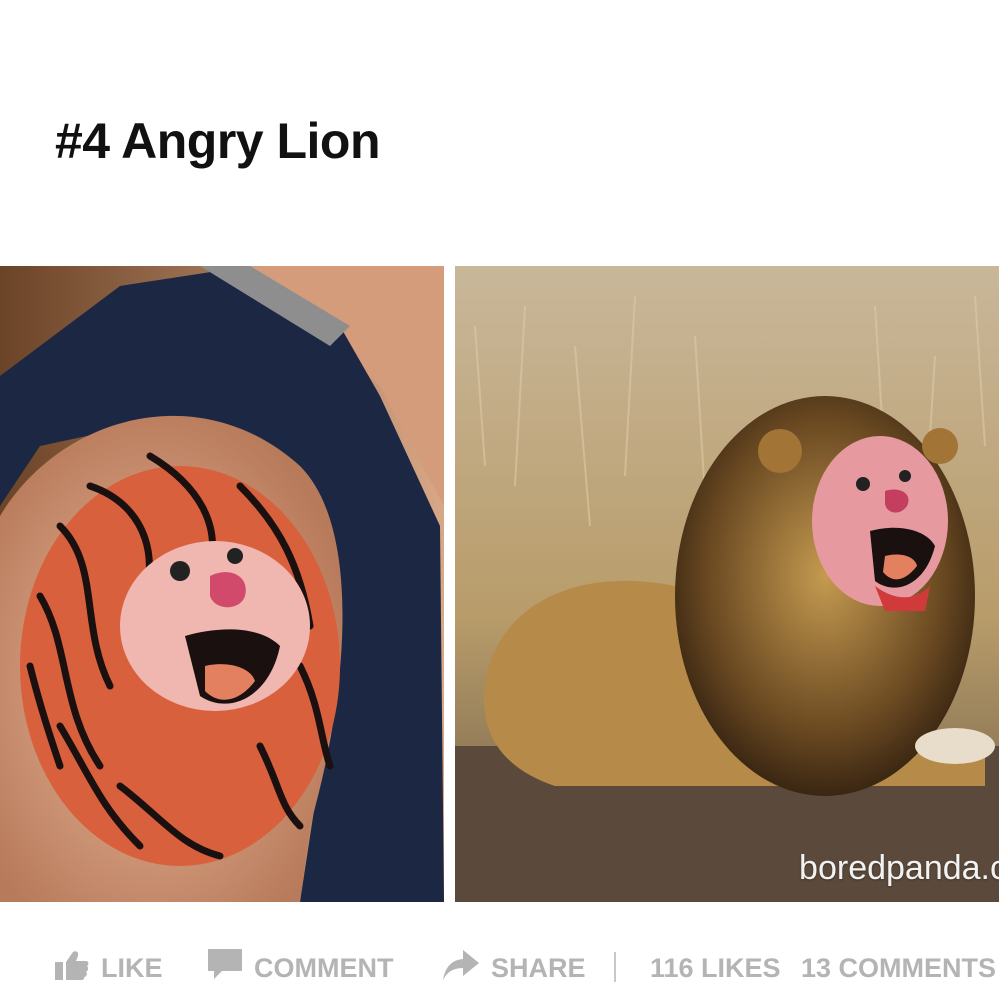  Describe the element at coordinates (72, 968) in the screenshot. I see `thumbs-up-icon` at that location.